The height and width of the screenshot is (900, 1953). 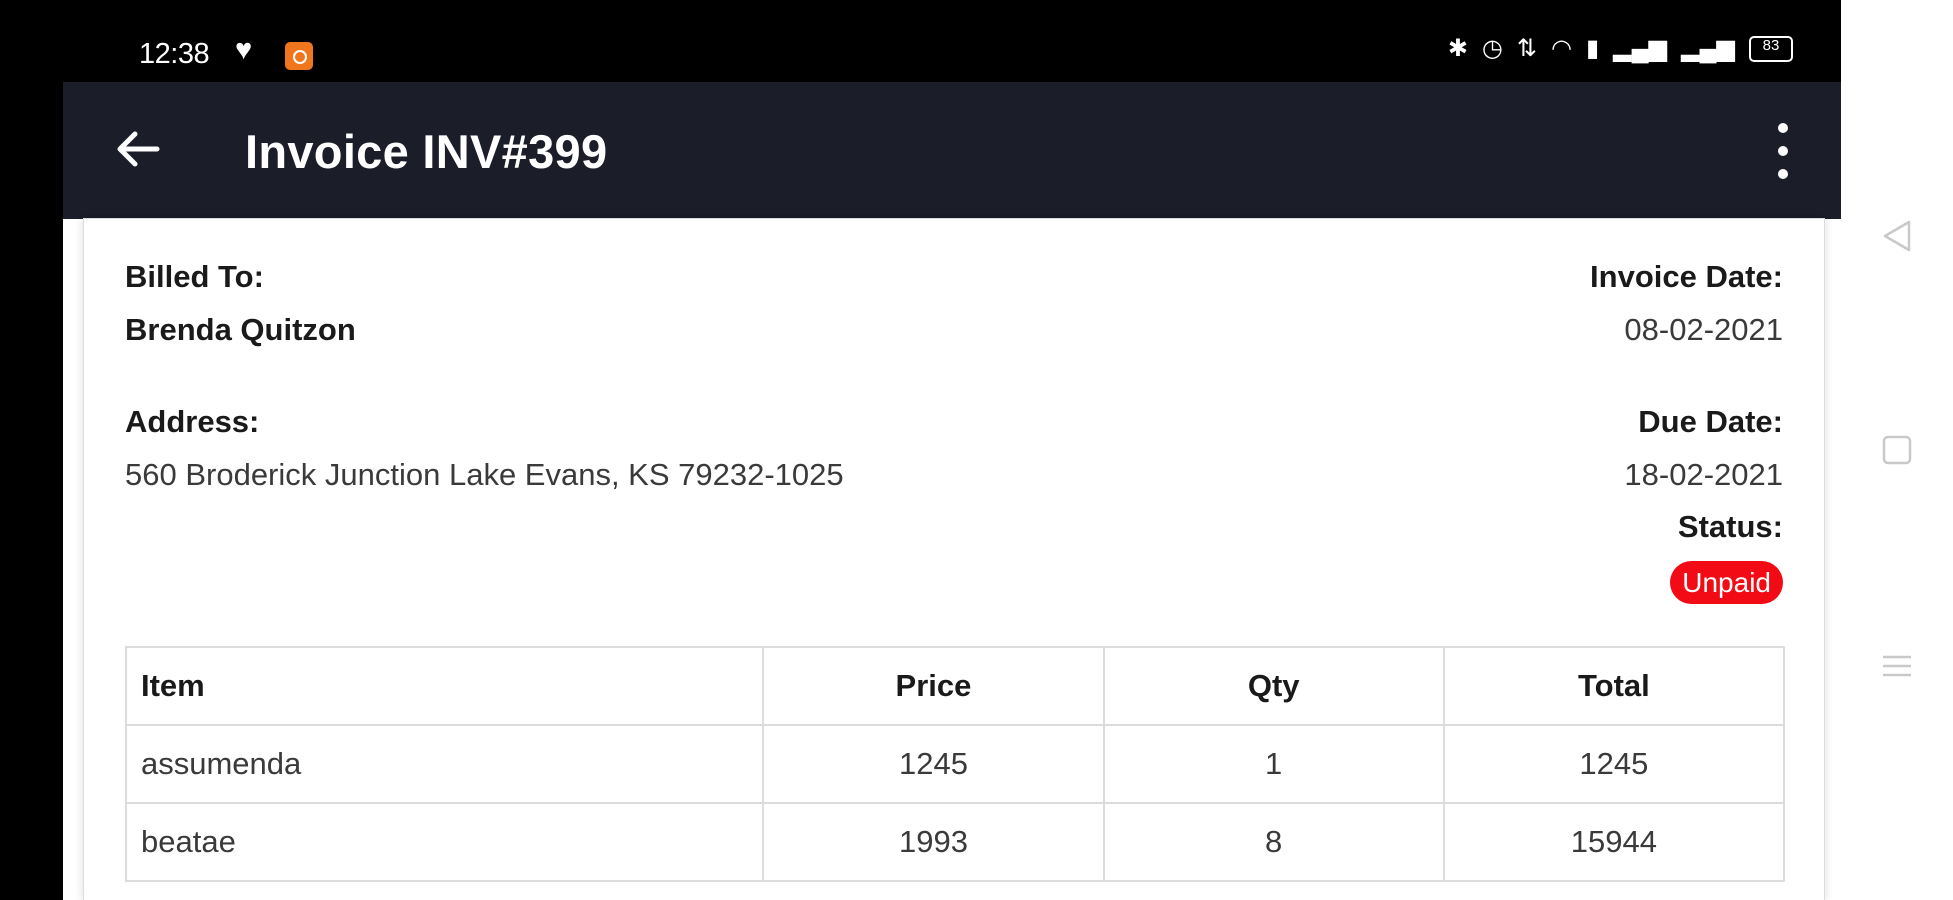 What do you see at coordinates (1273, 686) in the screenshot?
I see `column-header-qty: Qty` at bounding box center [1273, 686].